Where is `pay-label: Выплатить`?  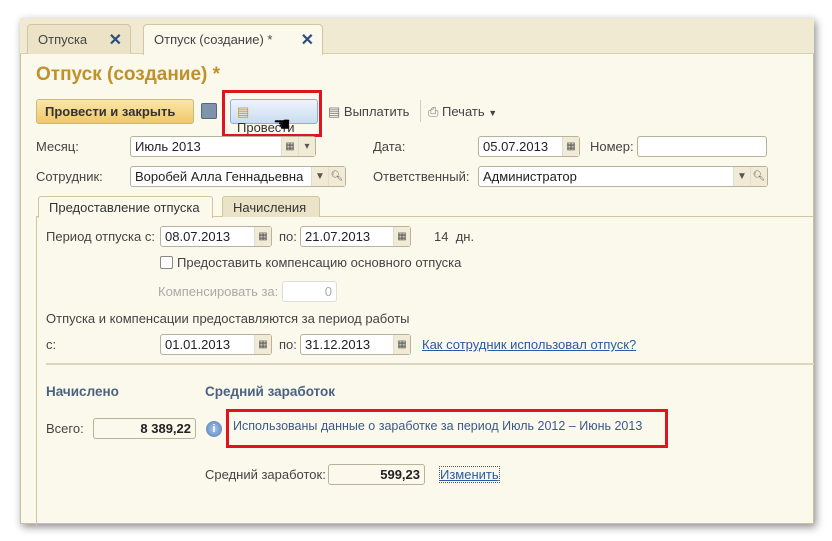
pay-label: Выплатить is located at coordinates (376, 111).